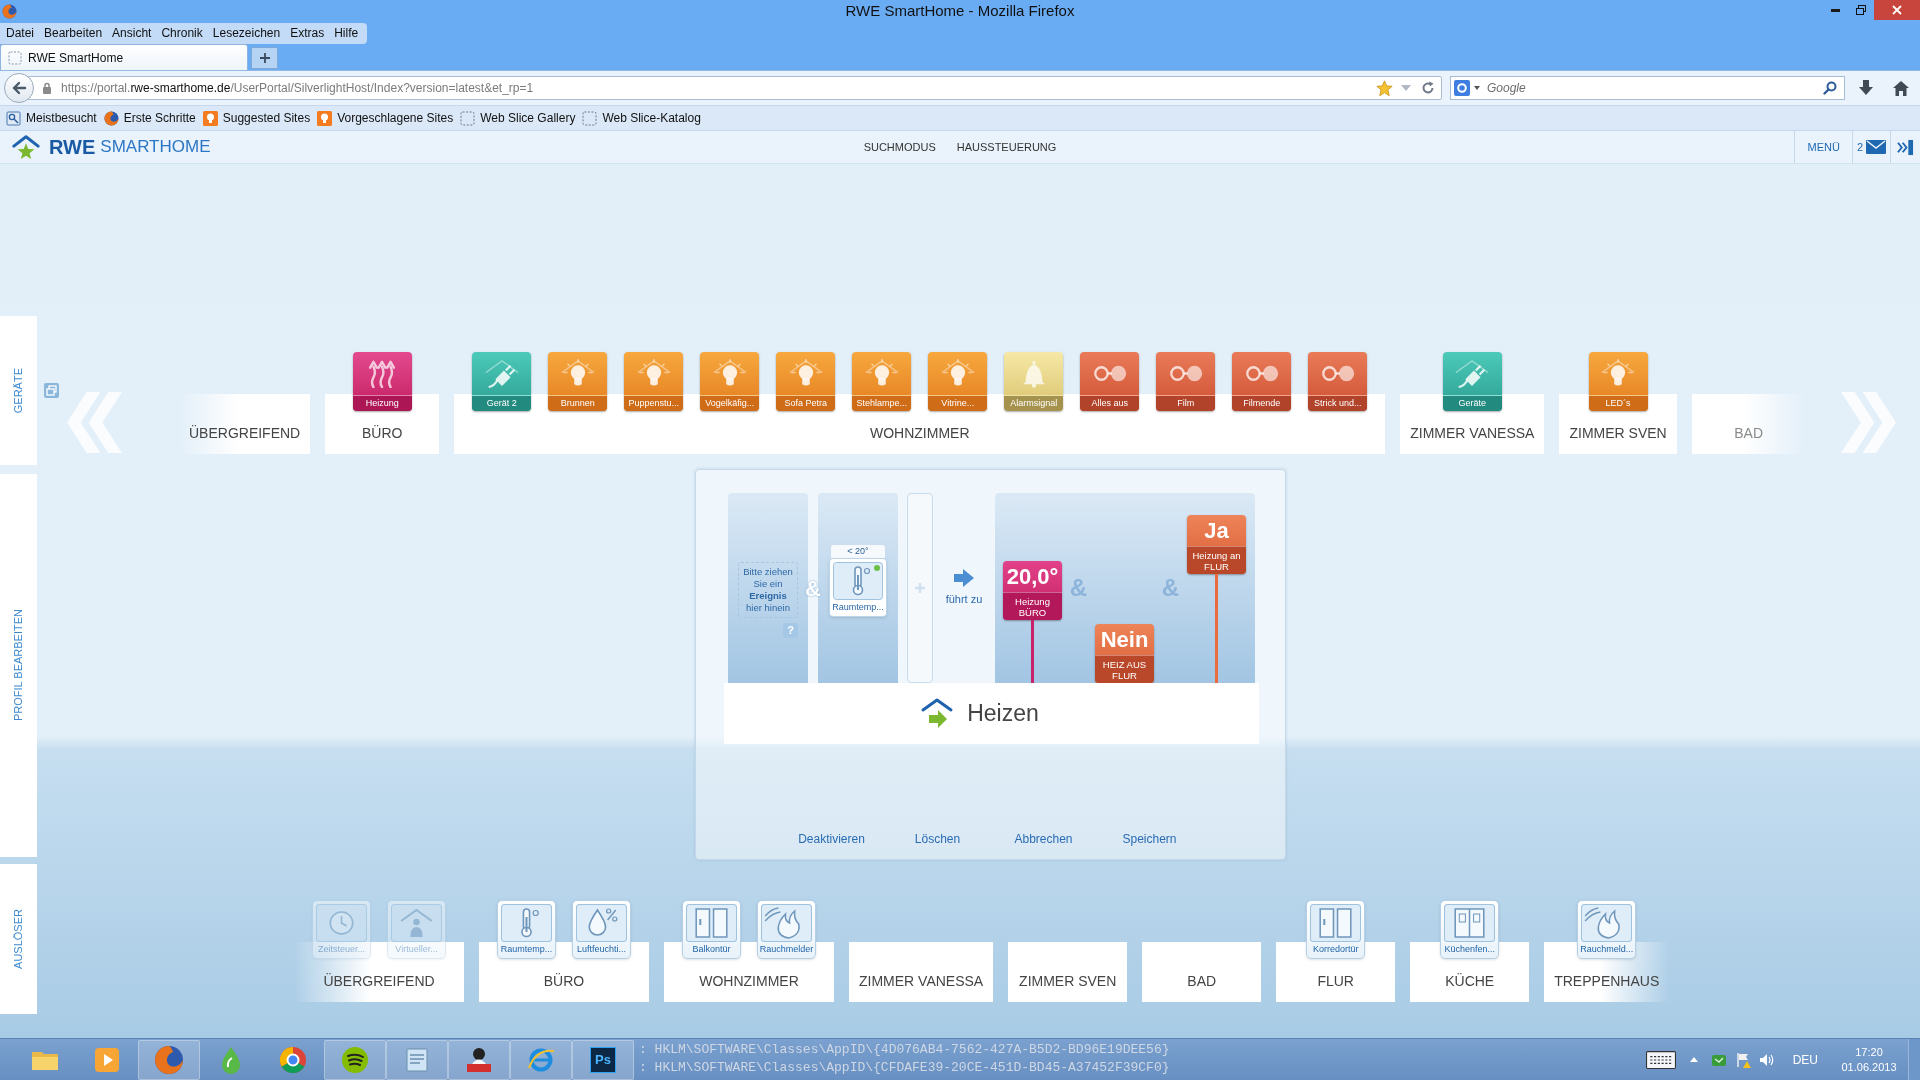  What do you see at coordinates (18, 390) in the screenshot?
I see `side-tab: GERÄTE` at bounding box center [18, 390].